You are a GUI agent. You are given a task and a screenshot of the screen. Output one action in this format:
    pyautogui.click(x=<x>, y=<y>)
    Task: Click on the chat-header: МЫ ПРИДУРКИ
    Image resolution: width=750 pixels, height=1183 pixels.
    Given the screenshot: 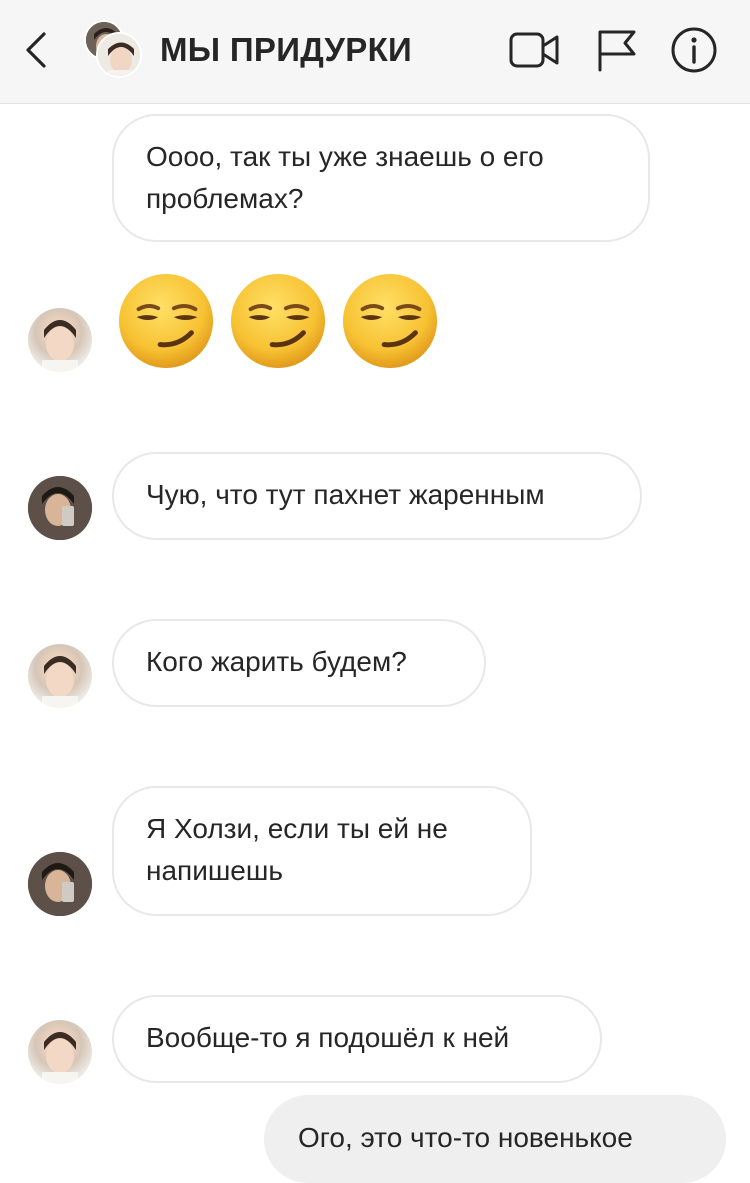 What is the action you would take?
    pyautogui.click(x=375, y=52)
    